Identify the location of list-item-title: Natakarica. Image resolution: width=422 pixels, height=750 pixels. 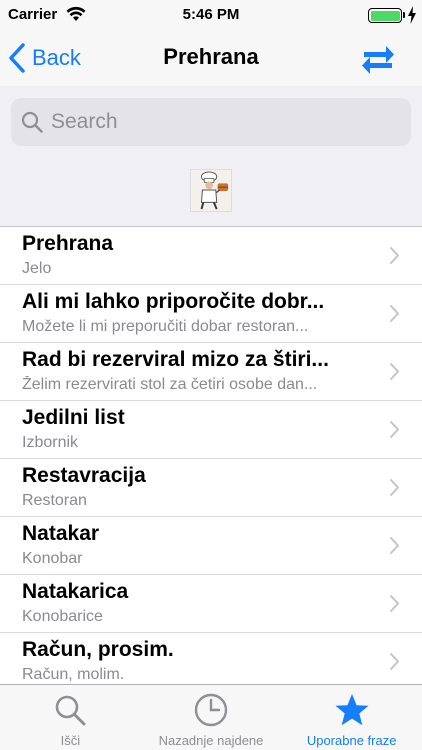
(75, 591).